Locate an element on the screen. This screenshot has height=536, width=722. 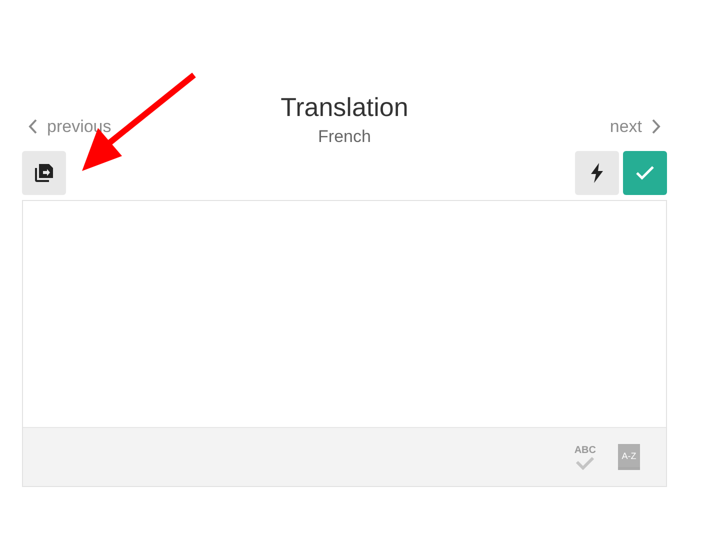
chevron-right-icon is located at coordinates (656, 126).